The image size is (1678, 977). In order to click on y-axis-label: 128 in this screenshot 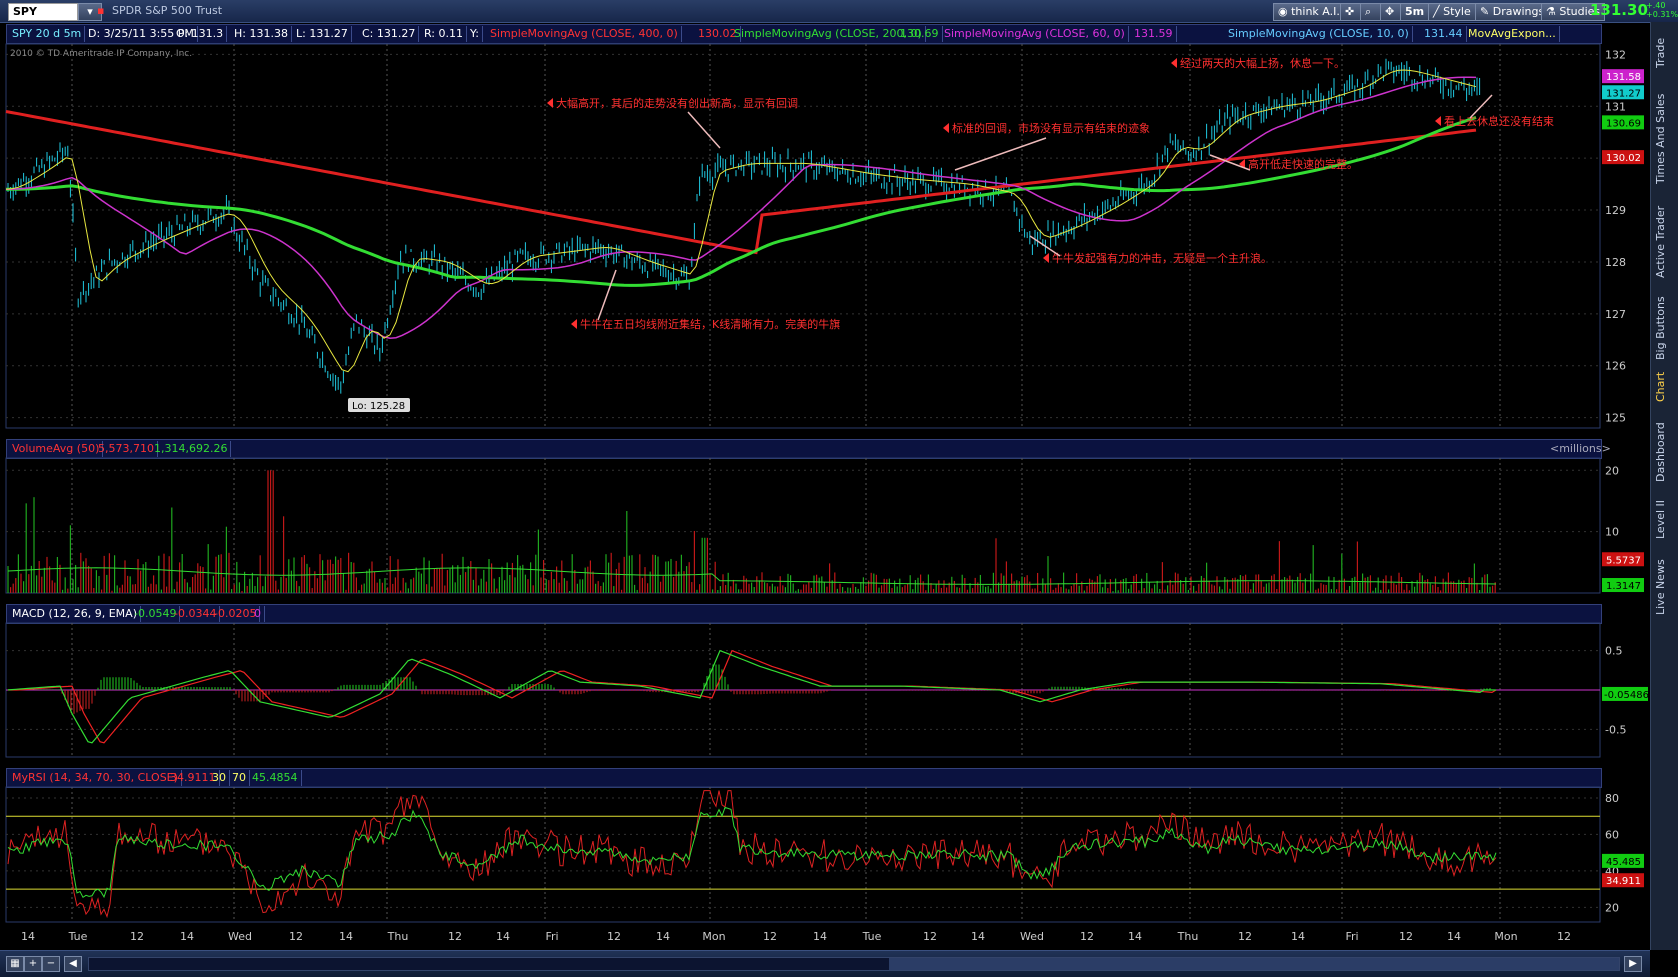, I will do `click(1615, 262)`.